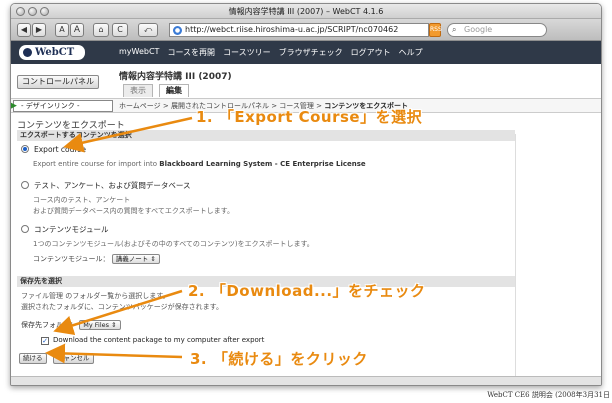  I want to click on option-export-course-desc-text: Export entire course for import into, so click(96, 164).